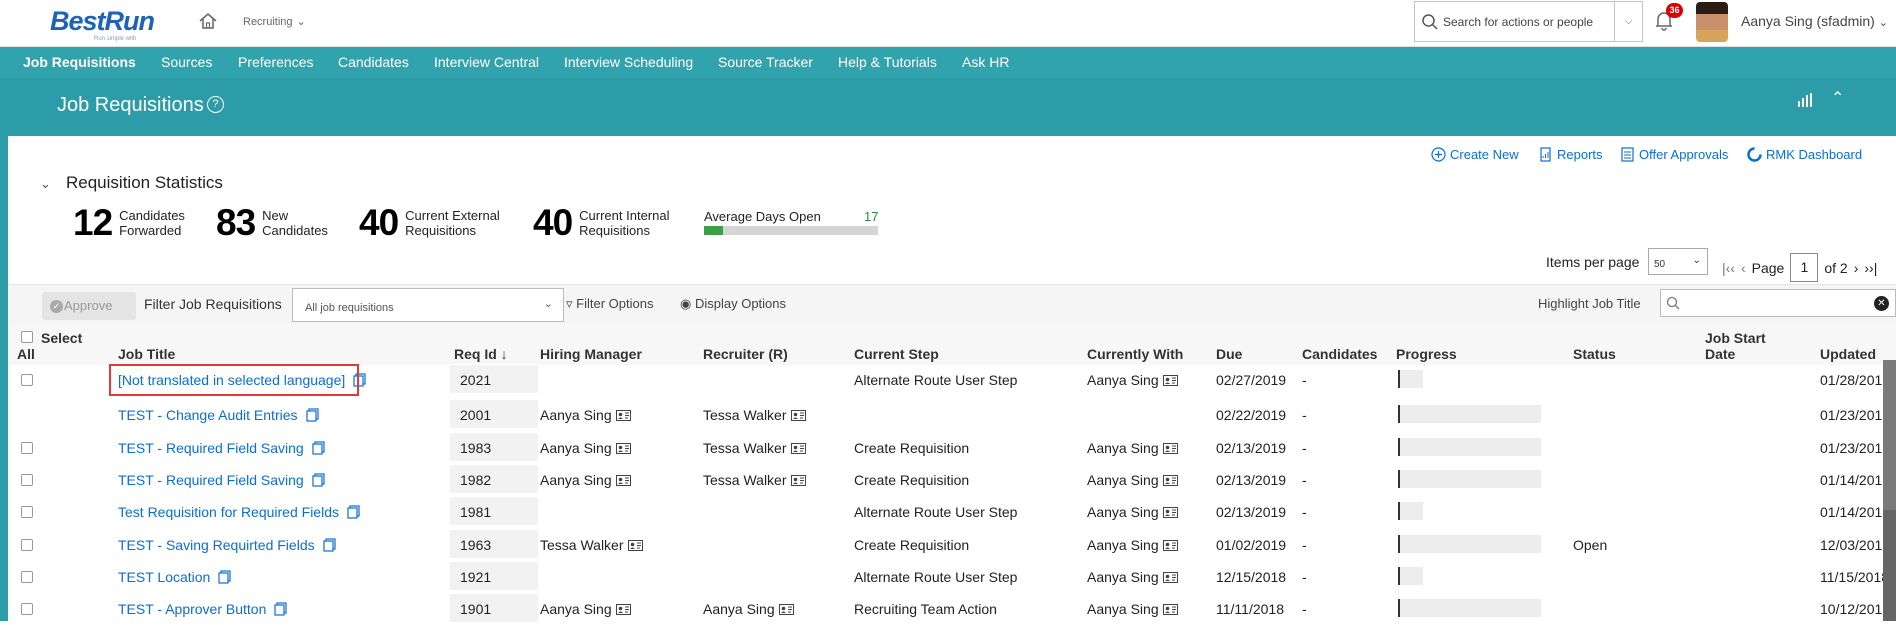 The height and width of the screenshot is (625, 1896). Describe the element at coordinates (1814, 21) in the screenshot. I see `user-menu: Aanya Sing (sfadmin) ⌄` at that location.